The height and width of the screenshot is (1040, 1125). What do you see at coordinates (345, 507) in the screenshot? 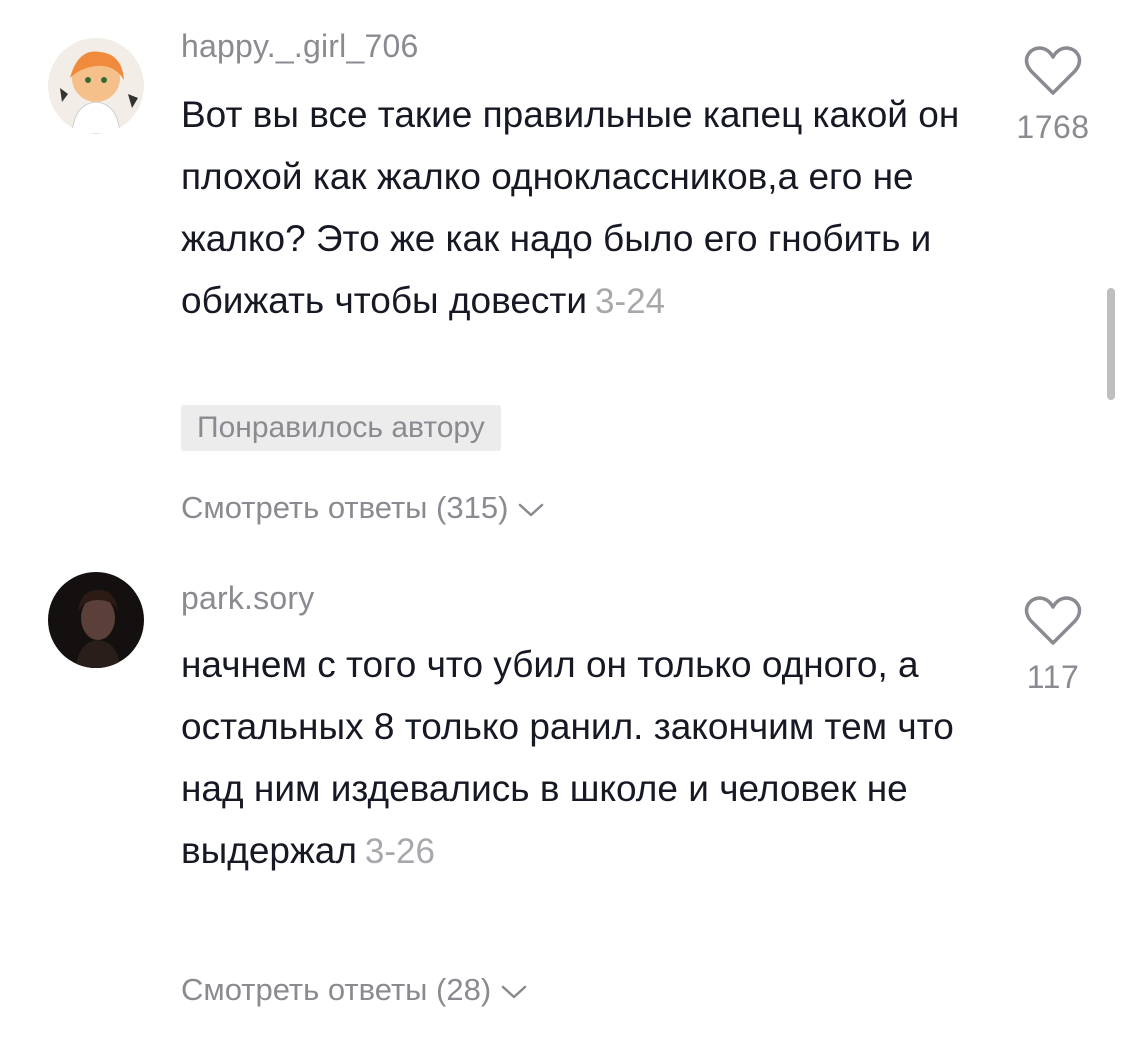
I see `view-replies-label: Смотреть ответы (315)` at bounding box center [345, 507].